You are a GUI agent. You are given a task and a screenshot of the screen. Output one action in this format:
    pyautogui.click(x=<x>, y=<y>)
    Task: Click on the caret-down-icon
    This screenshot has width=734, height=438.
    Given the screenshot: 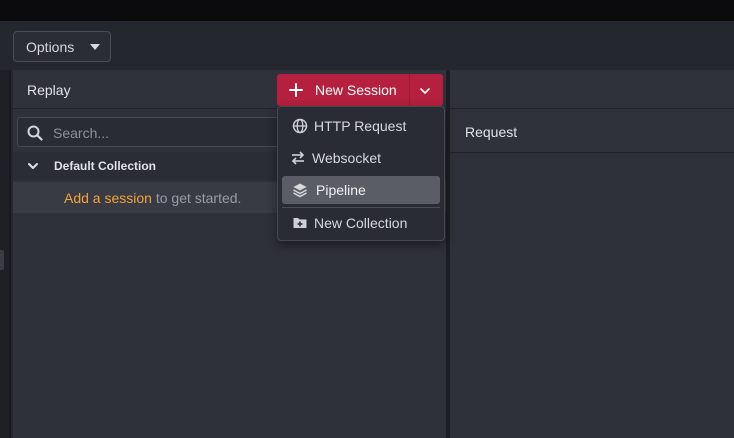 What is the action you would take?
    pyautogui.click(x=95, y=47)
    